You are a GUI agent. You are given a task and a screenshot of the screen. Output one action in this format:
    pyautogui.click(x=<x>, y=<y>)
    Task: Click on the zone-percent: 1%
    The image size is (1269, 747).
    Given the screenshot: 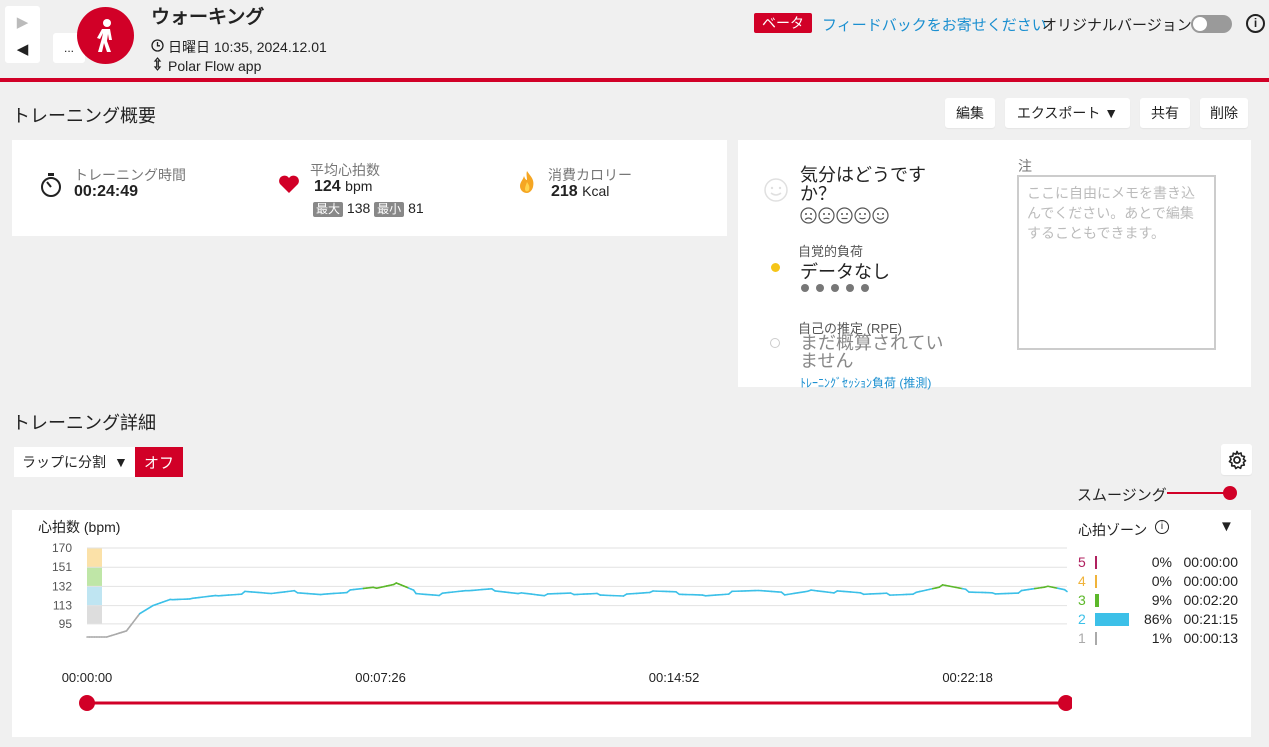 What is the action you would take?
    pyautogui.click(x=1161, y=638)
    